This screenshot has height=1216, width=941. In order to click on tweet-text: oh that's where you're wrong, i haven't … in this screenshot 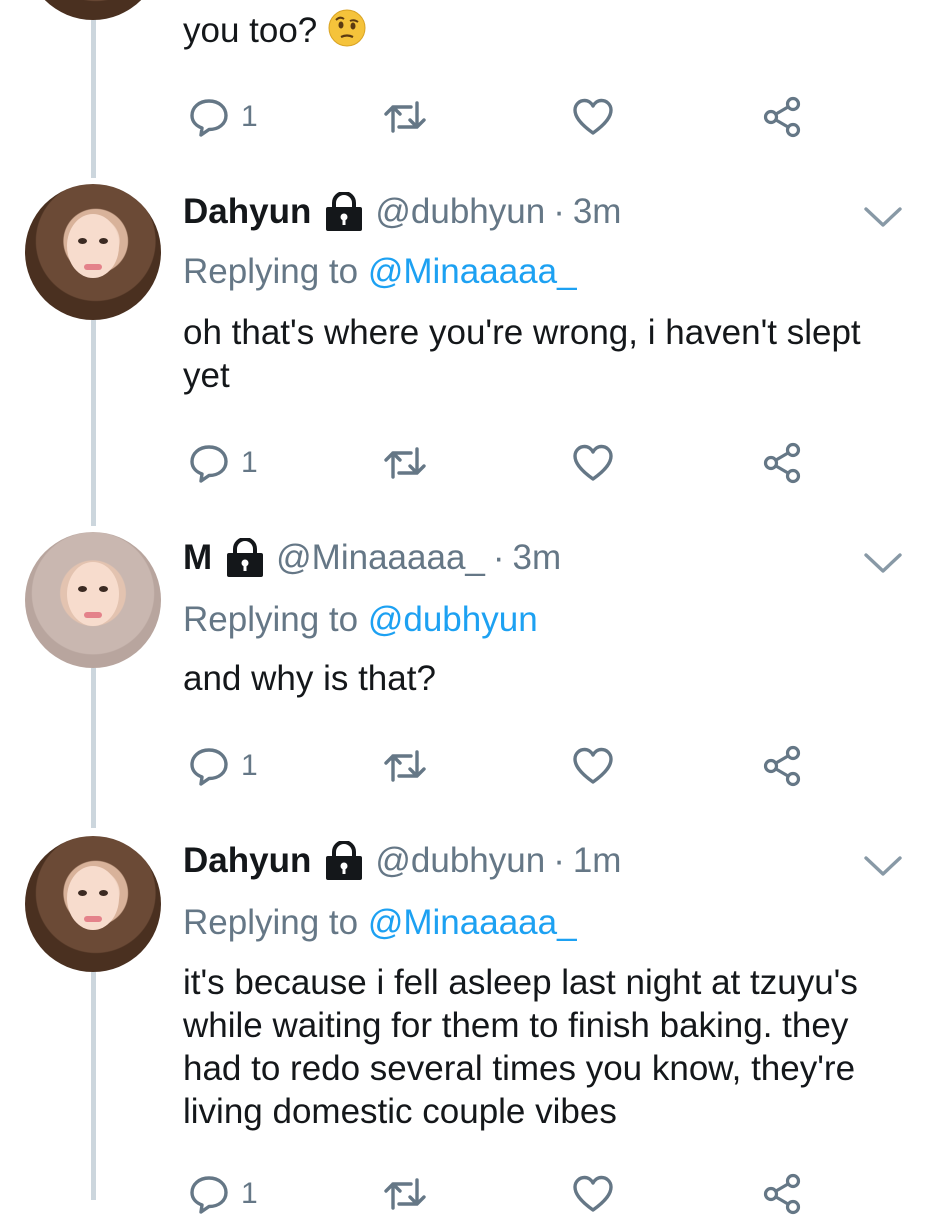, I will do `click(522, 354)`.